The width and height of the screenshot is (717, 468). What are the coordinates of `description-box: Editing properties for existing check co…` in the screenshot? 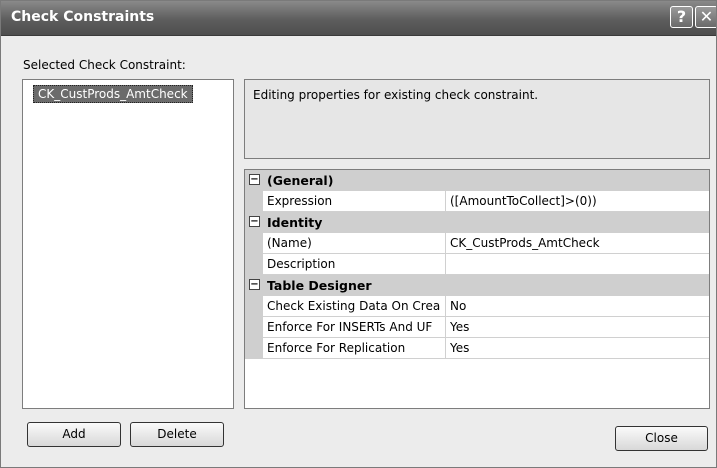 It's located at (477, 119).